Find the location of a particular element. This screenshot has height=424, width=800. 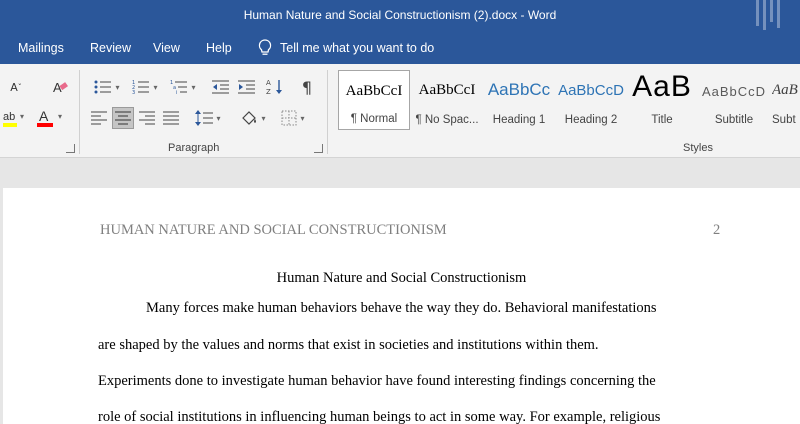

style-name: Heading 2 is located at coordinates (591, 120).